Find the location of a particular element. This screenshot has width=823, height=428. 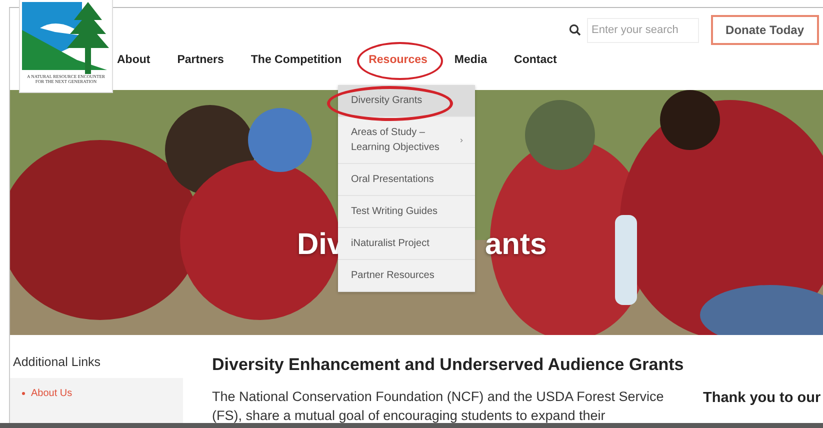

sidebar-title: Additional Links is located at coordinates (57, 362).